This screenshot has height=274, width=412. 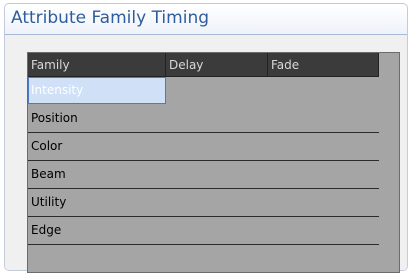 What do you see at coordinates (97, 174) in the screenshot?
I see `family-cell: Beam` at bounding box center [97, 174].